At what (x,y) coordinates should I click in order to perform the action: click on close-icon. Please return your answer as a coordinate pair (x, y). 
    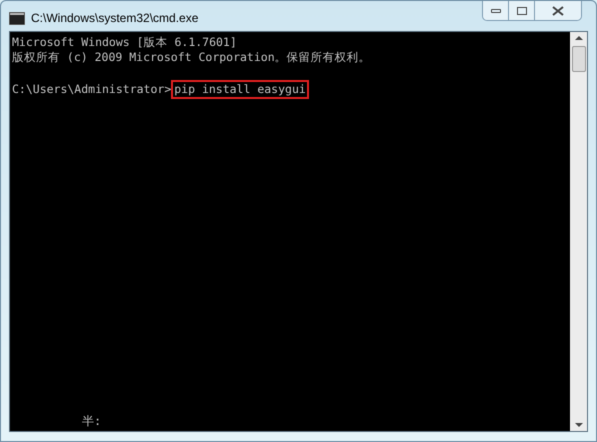
    Looking at the image, I should click on (558, 11).